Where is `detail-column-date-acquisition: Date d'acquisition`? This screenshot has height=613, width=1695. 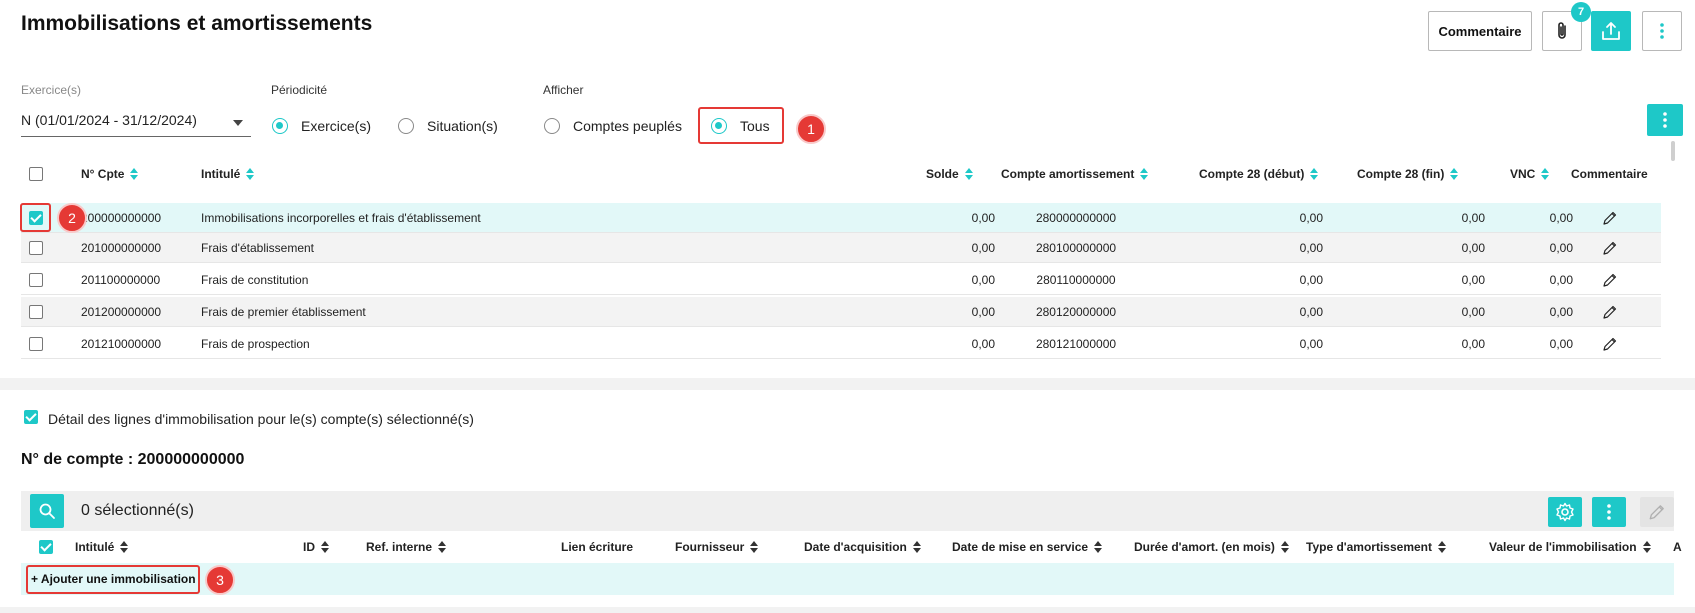
detail-column-date-acquisition: Date d'acquisition is located at coordinates (862, 547).